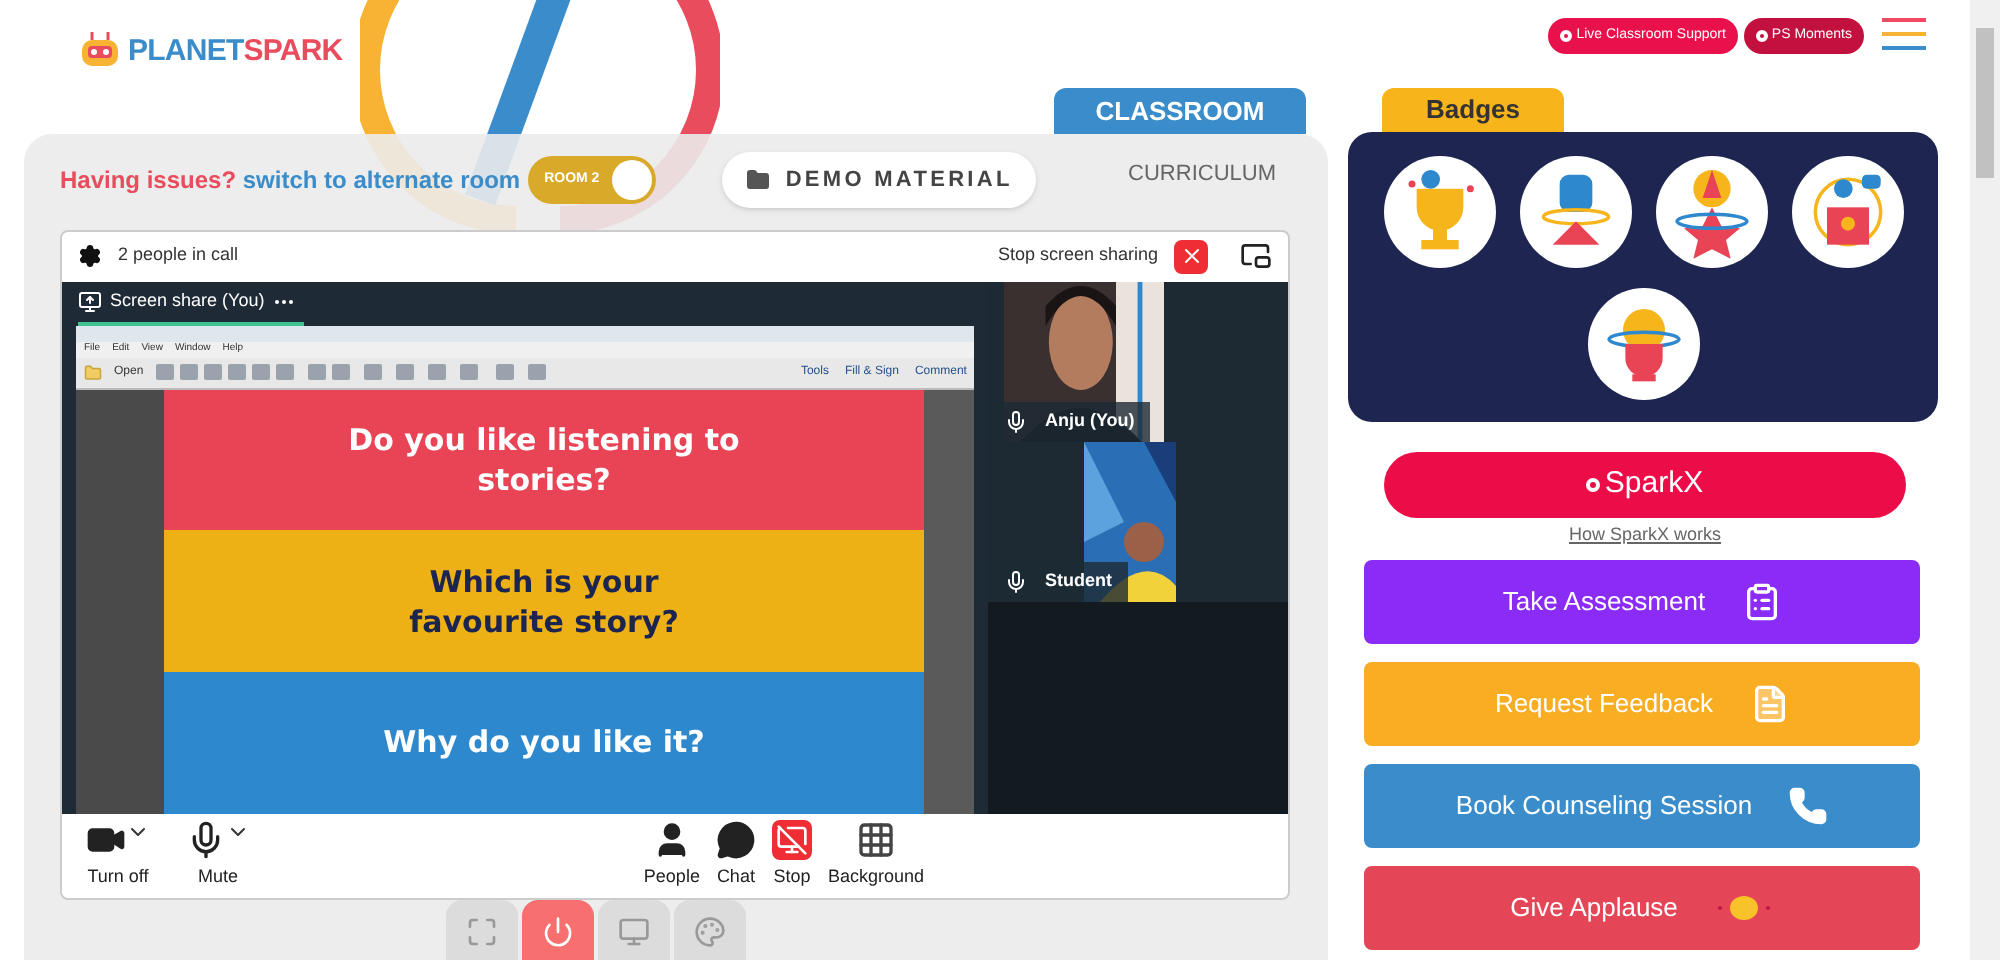 This screenshot has width=2000, height=960. Describe the element at coordinates (1016, 581) in the screenshot. I see `microphone-icon` at that location.